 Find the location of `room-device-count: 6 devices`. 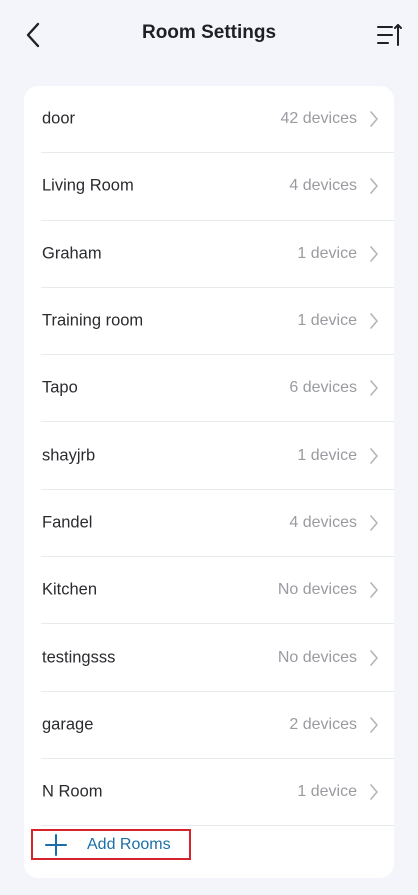

room-device-count: 6 devices is located at coordinates (323, 388).